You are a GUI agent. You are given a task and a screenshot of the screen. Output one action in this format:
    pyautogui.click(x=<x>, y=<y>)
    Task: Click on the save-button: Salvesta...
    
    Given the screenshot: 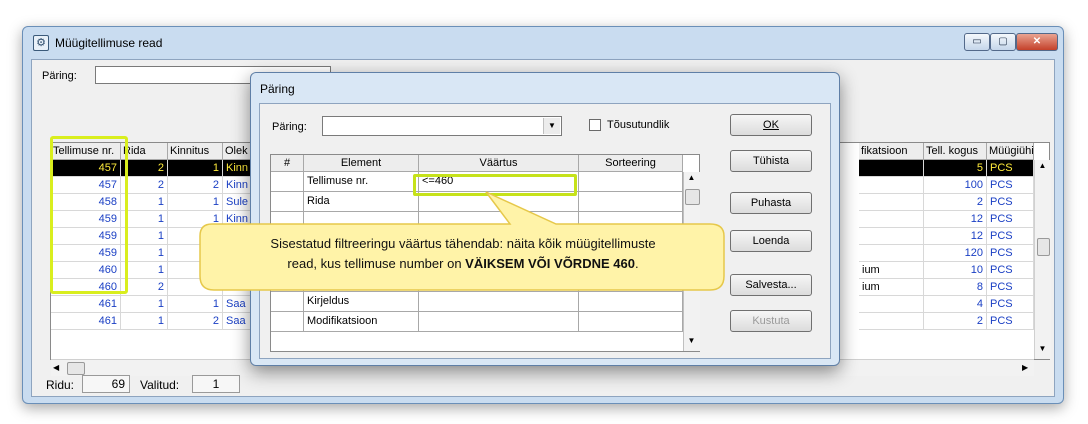 What is the action you would take?
    pyautogui.click(x=771, y=285)
    